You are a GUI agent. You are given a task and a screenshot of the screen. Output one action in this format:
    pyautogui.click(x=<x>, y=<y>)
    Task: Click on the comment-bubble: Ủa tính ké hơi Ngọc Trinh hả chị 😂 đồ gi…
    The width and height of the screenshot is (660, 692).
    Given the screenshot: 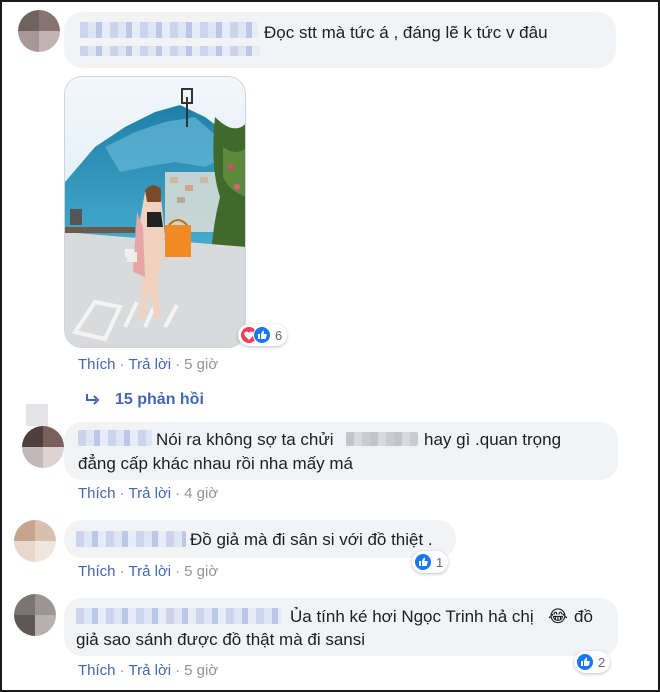 What is the action you would take?
    pyautogui.click(x=341, y=627)
    